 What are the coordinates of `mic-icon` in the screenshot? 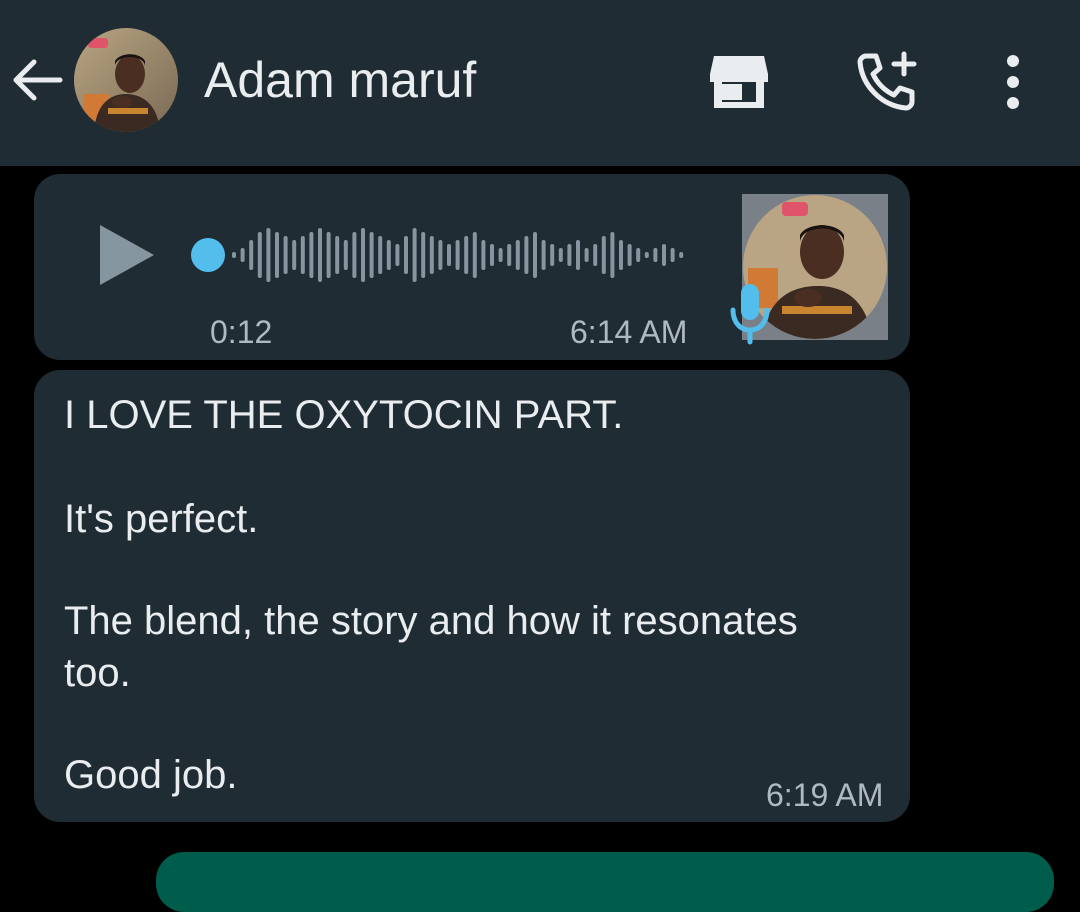 It's located at (750, 314).